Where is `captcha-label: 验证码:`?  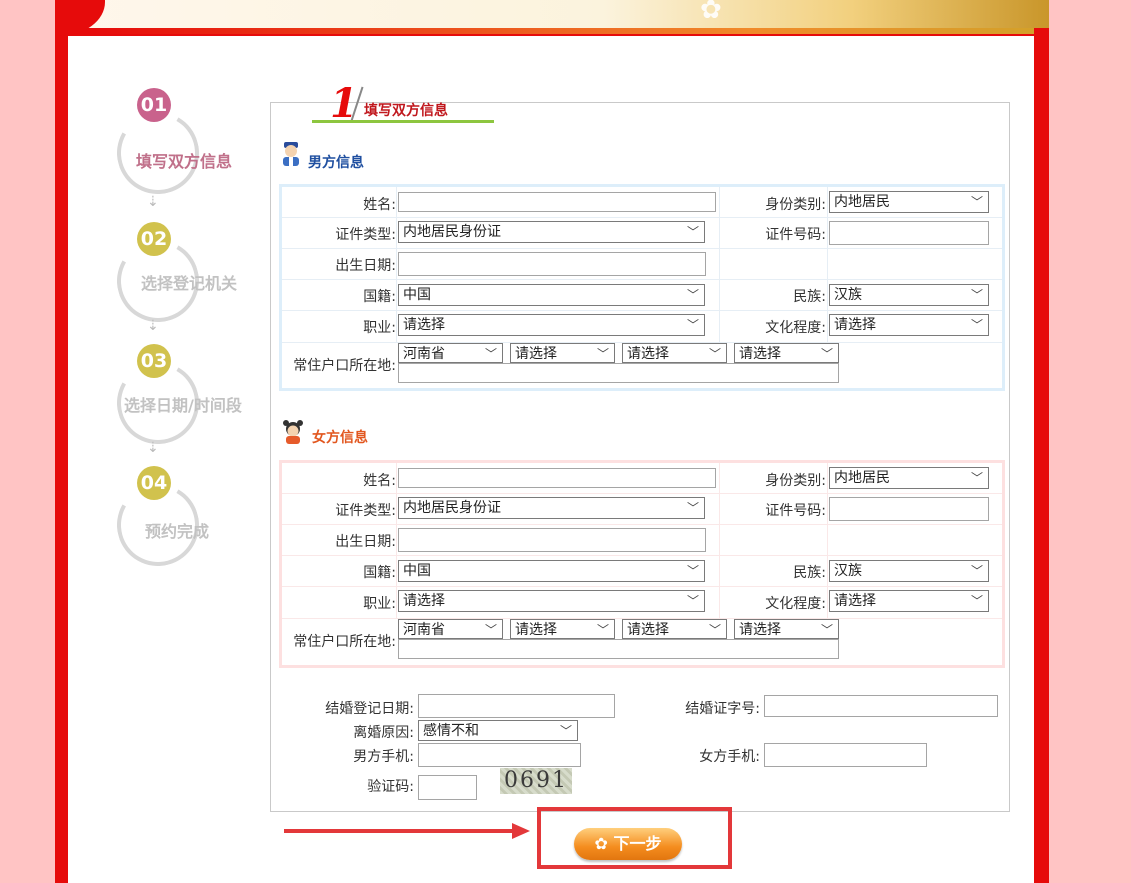 captcha-label: 验证码: is located at coordinates (390, 787).